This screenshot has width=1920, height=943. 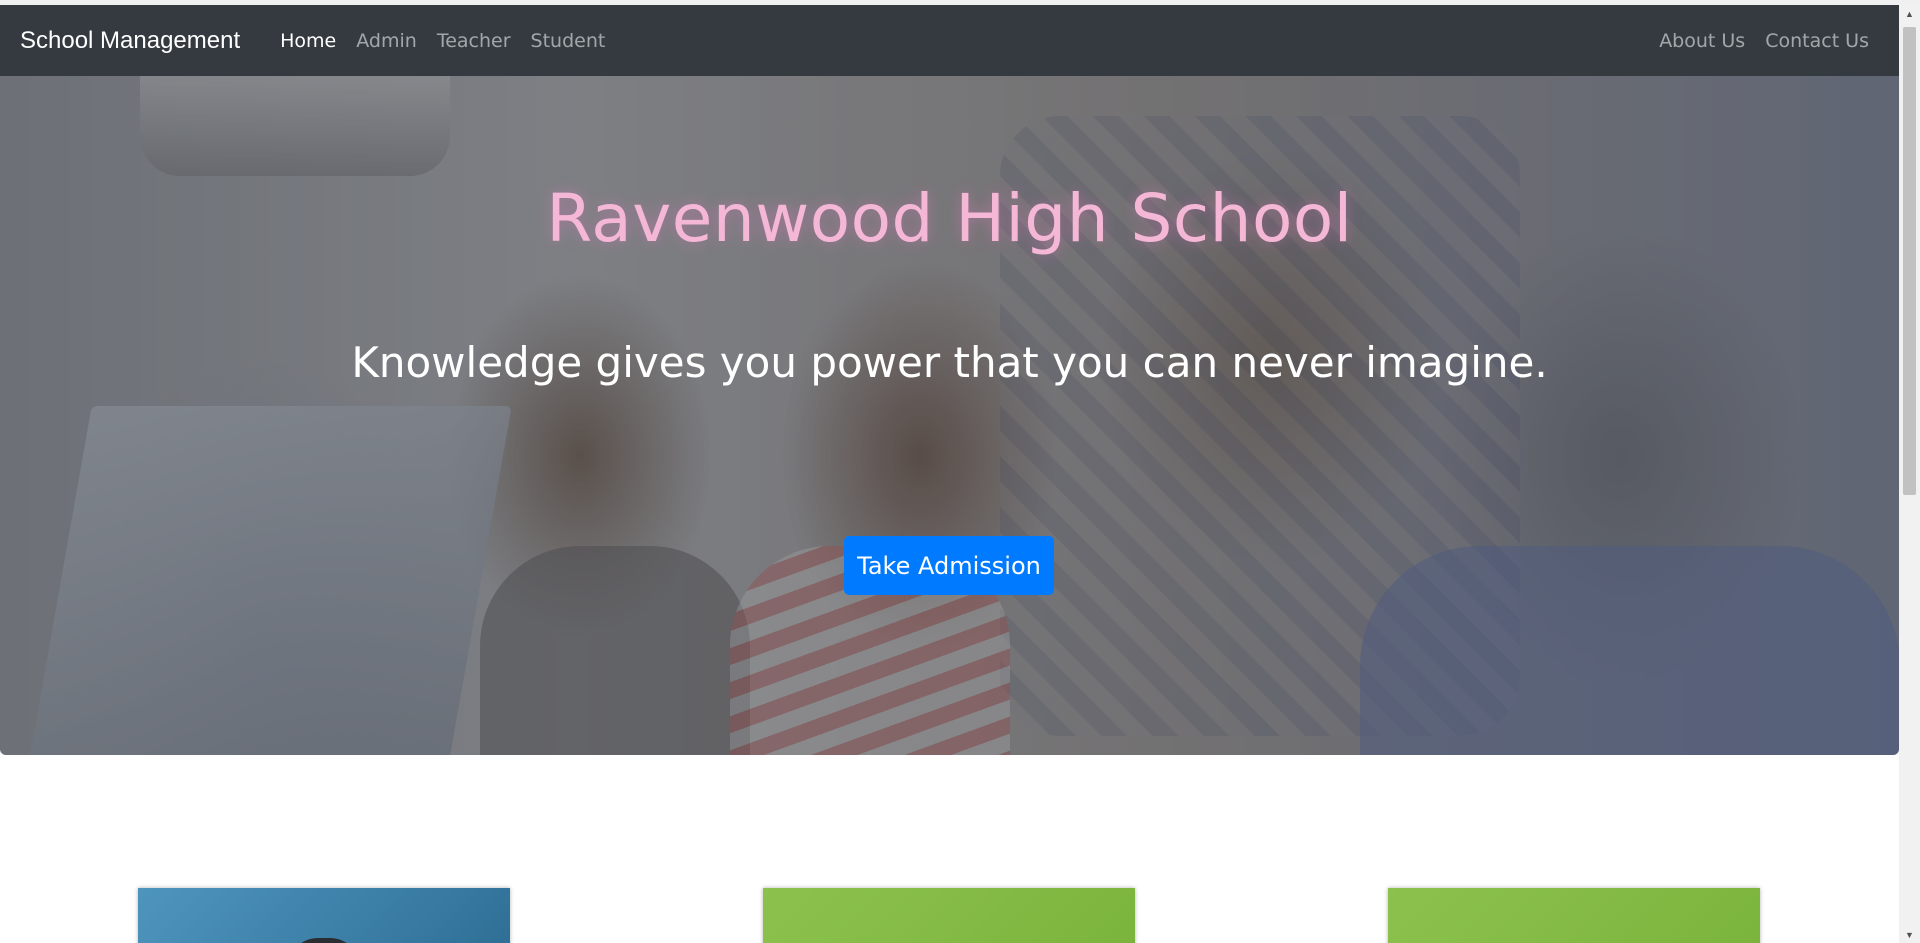 I want to click on nav-link-home: Home, so click(x=308, y=41).